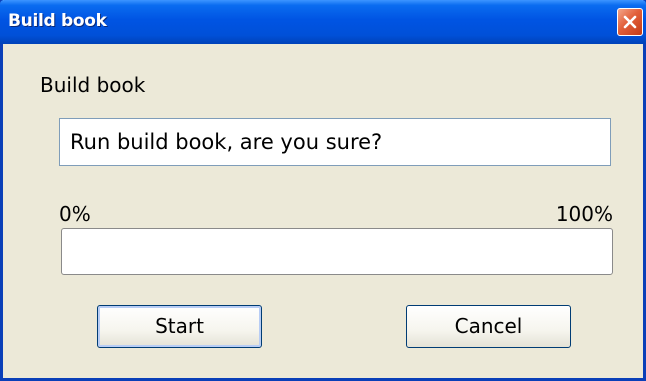 The image size is (646, 381). I want to click on close-icon, so click(630, 22).